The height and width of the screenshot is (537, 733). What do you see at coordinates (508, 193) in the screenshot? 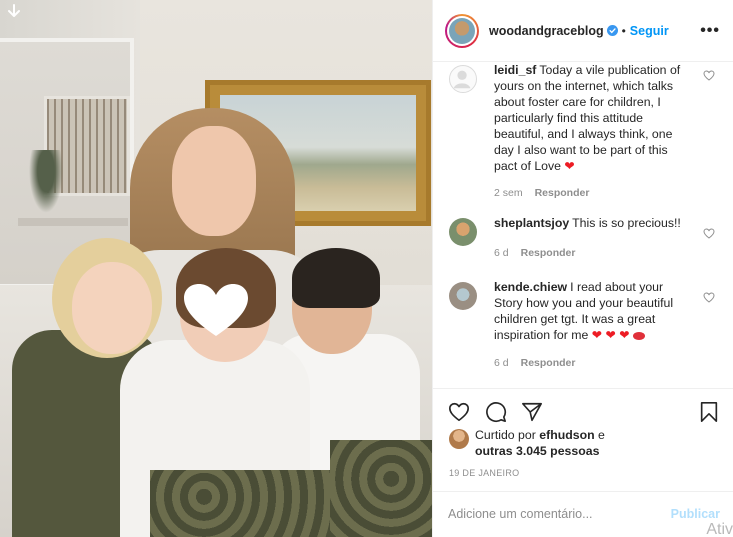
I see `comment-age: 2 sem` at bounding box center [508, 193].